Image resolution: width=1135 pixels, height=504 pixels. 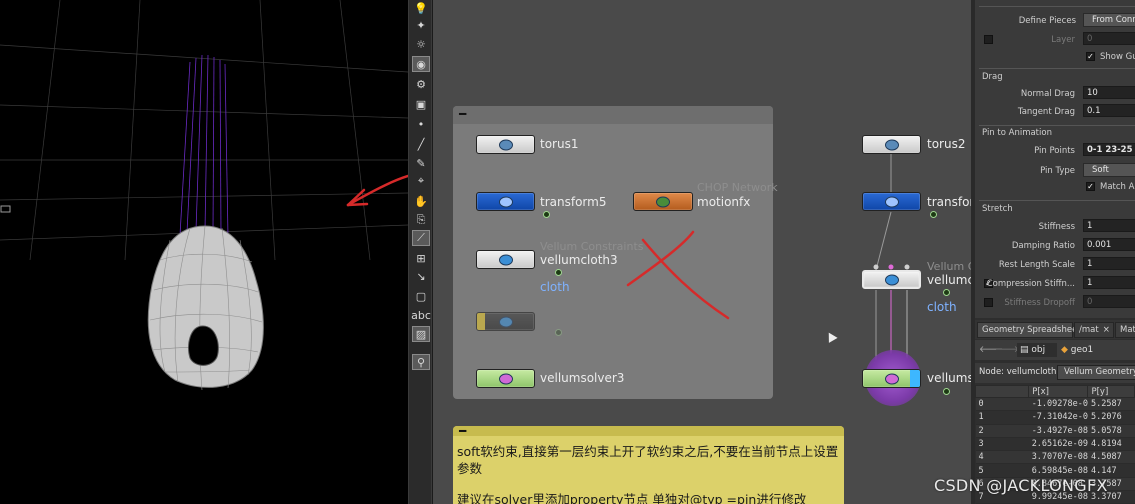 I want to click on sticky-header: ━, so click(x=648, y=431).